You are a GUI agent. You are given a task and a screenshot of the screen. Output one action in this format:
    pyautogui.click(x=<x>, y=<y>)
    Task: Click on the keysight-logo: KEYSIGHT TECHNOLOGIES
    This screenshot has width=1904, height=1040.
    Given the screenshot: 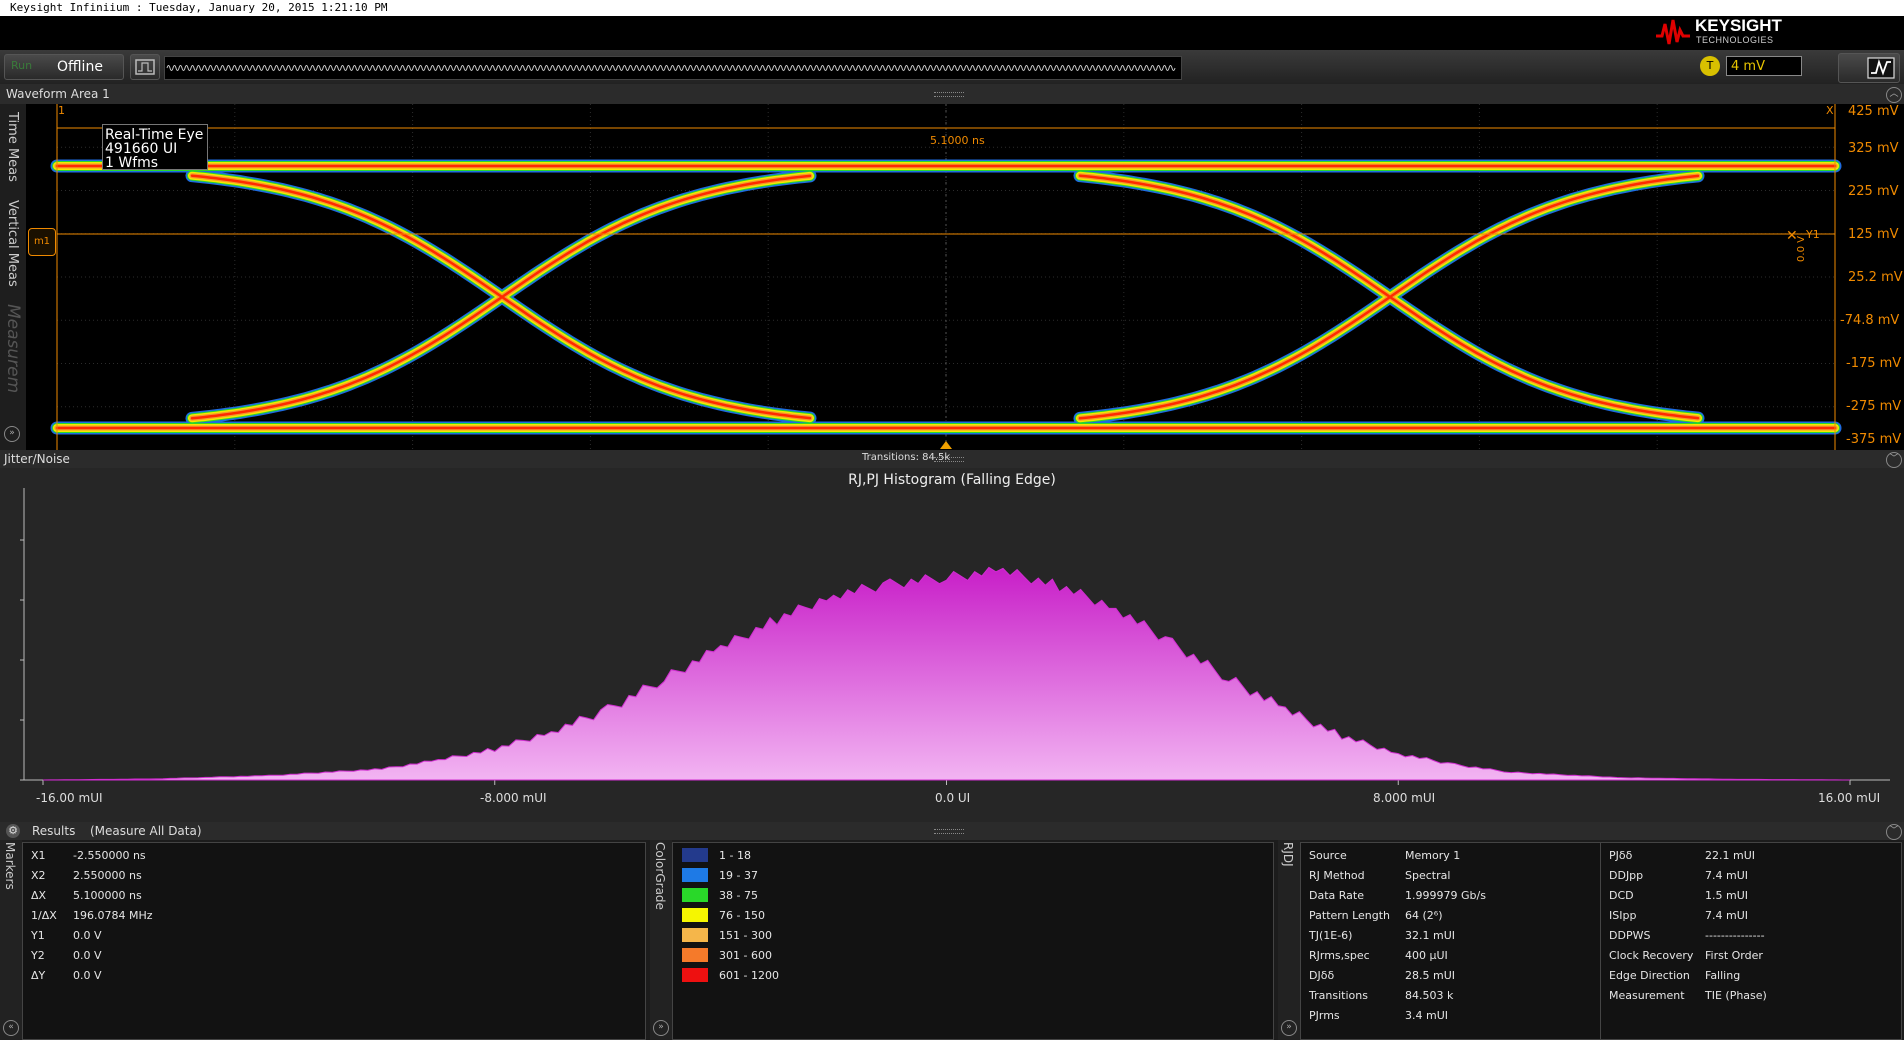 What is the action you would take?
    pyautogui.click(x=1775, y=33)
    